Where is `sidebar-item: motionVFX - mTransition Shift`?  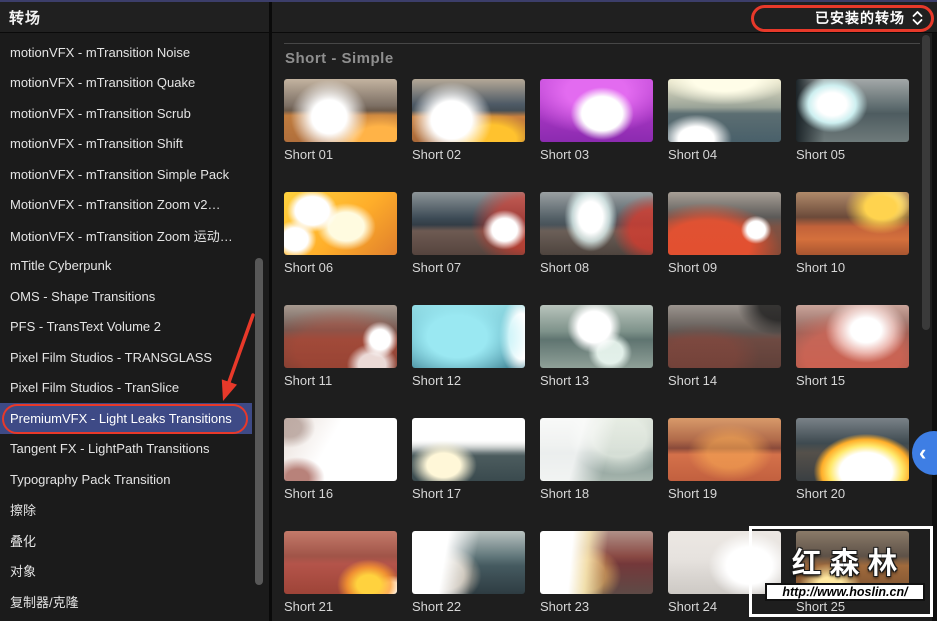
sidebar-item: motionVFX - mTransition Shift is located at coordinates (126, 144).